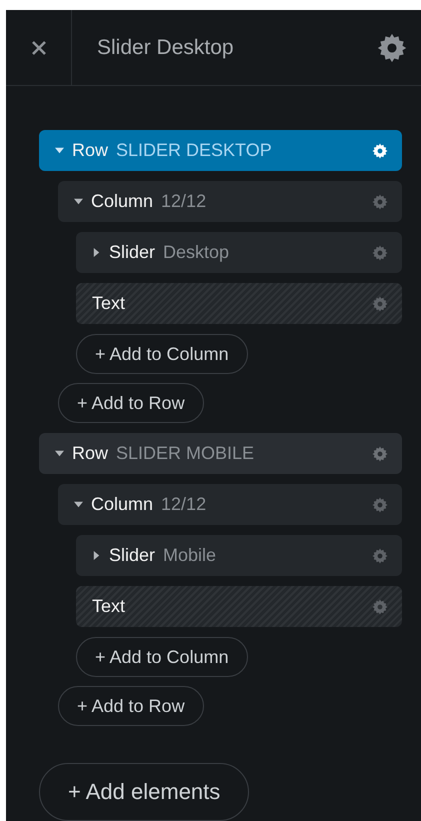 This screenshot has height=821, width=421. Describe the element at coordinates (190, 555) in the screenshot. I see `element-name: Mobile` at that location.